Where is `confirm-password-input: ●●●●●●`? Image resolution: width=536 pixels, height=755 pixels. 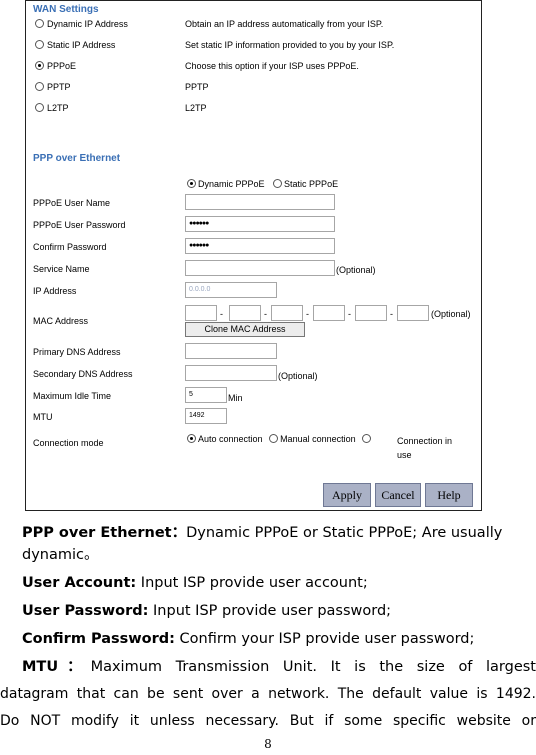 confirm-password-input: ●●●●●● is located at coordinates (260, 246).